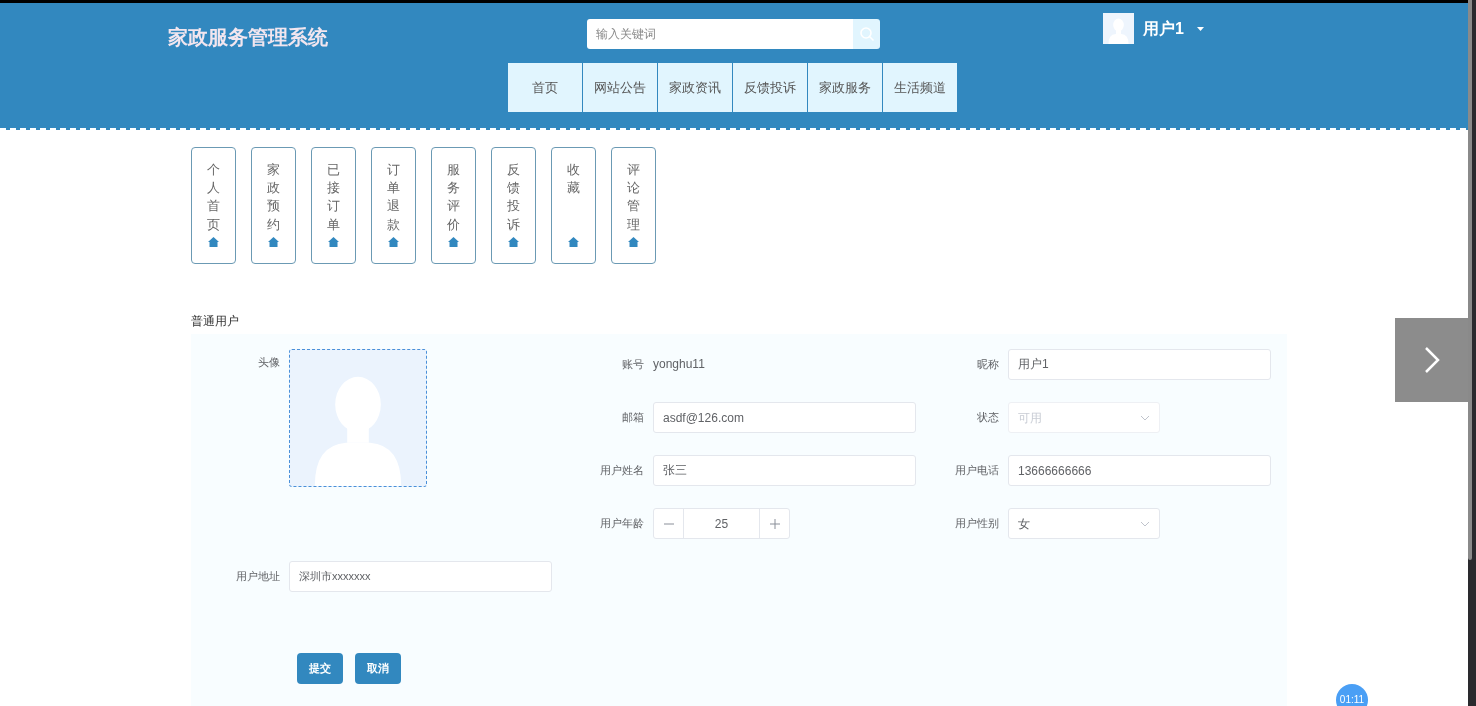 The image size is (1476, 706). Describe the element at coordinates (920, 87) in the screenshot. I see `nav-tab: 生活频道` at that location.